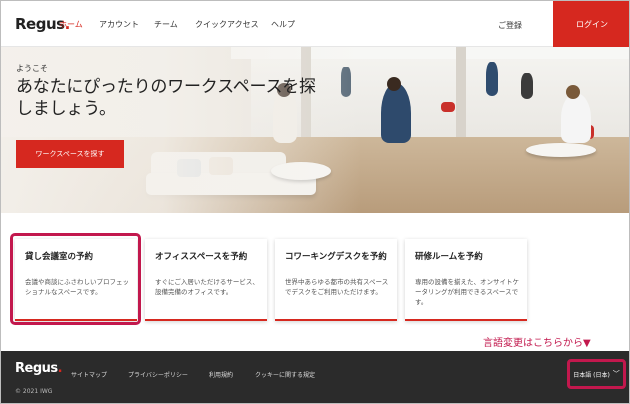 The image size is (630, 404). Describe the element at coordinates (70, 154) in the screenshot. I see `find-workspace-button: ワークスペースを探す` at that location.